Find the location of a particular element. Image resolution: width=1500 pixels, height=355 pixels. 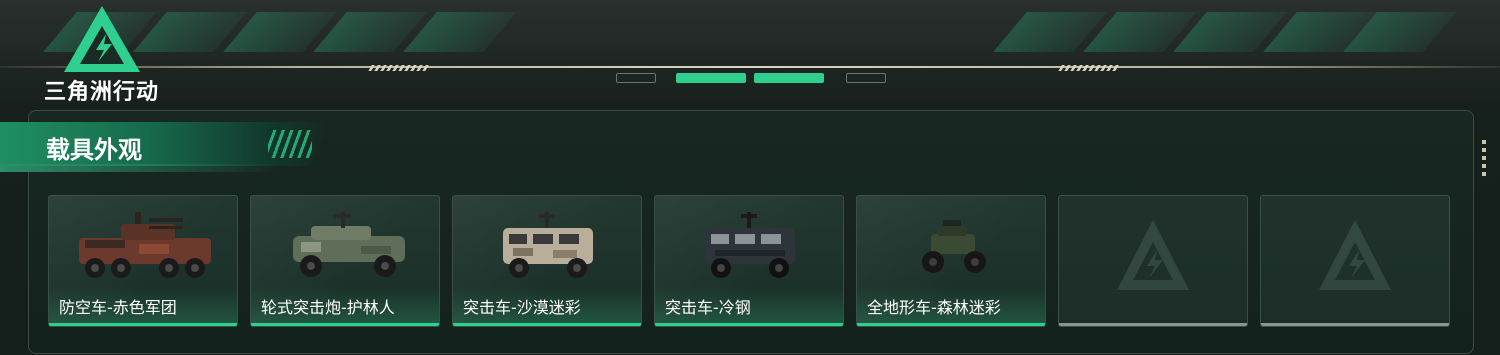

skin-card: 突击车-沙漠迷彩 is located at coordinates (547, 261).